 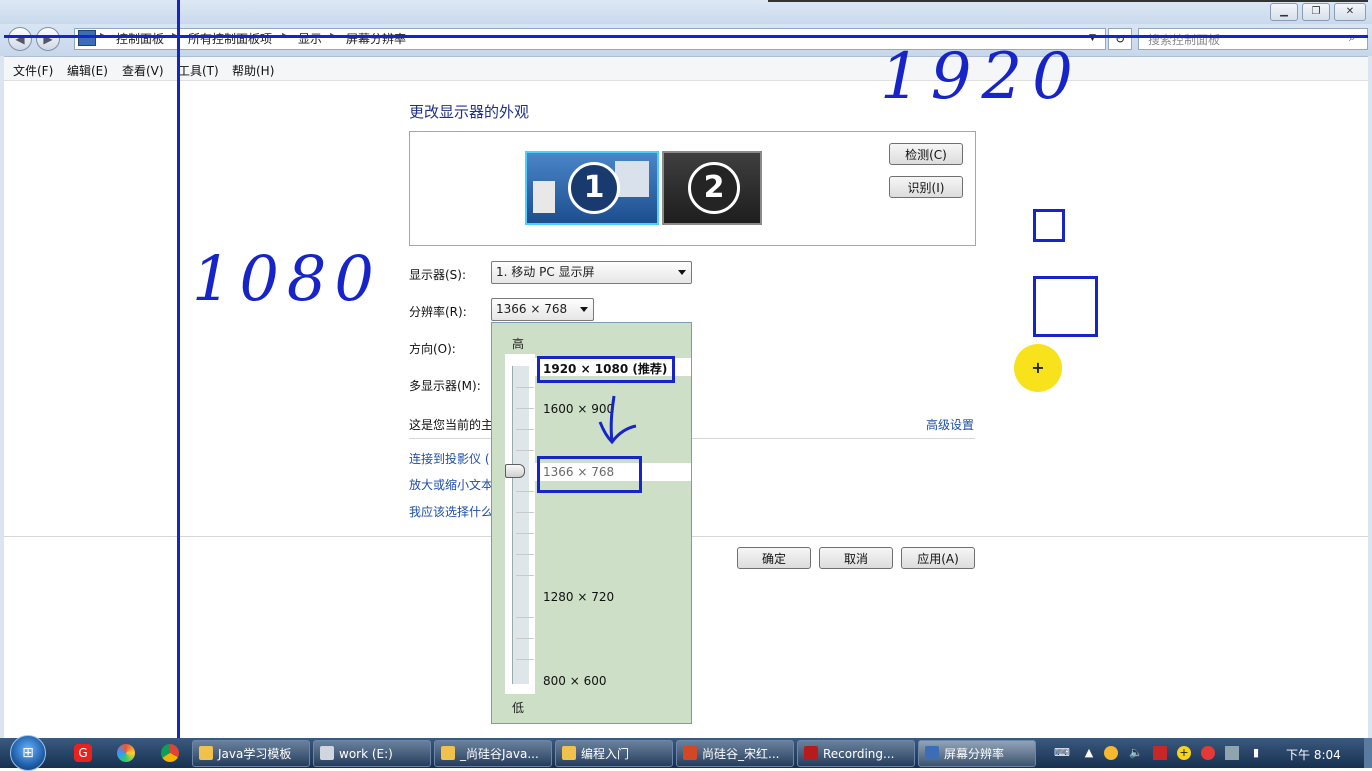 What do you see at coordinates (811, 753) in the screenshot?
I see `recording-icon` at bounding box center [811, 753].